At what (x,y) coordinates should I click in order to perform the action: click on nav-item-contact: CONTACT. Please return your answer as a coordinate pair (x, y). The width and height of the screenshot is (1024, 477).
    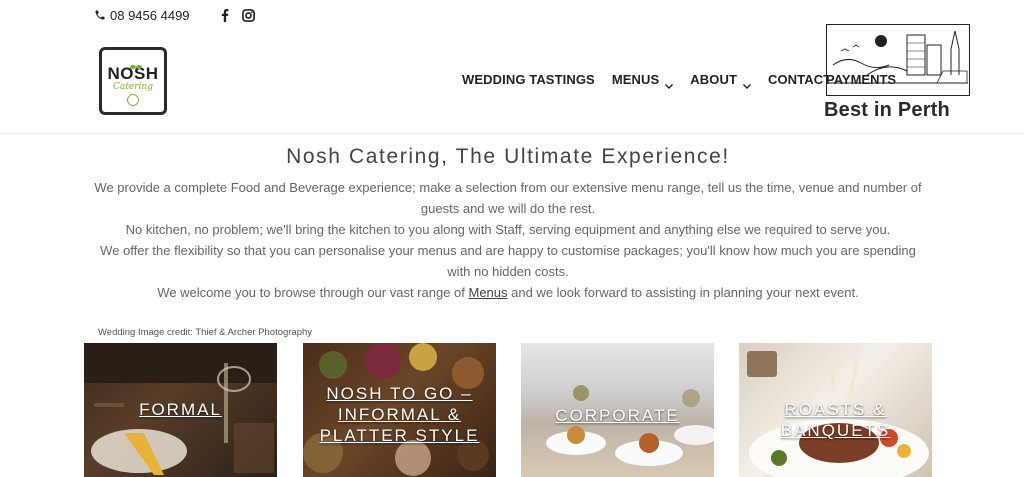
    Looking at the image, I should click on (799, 79).